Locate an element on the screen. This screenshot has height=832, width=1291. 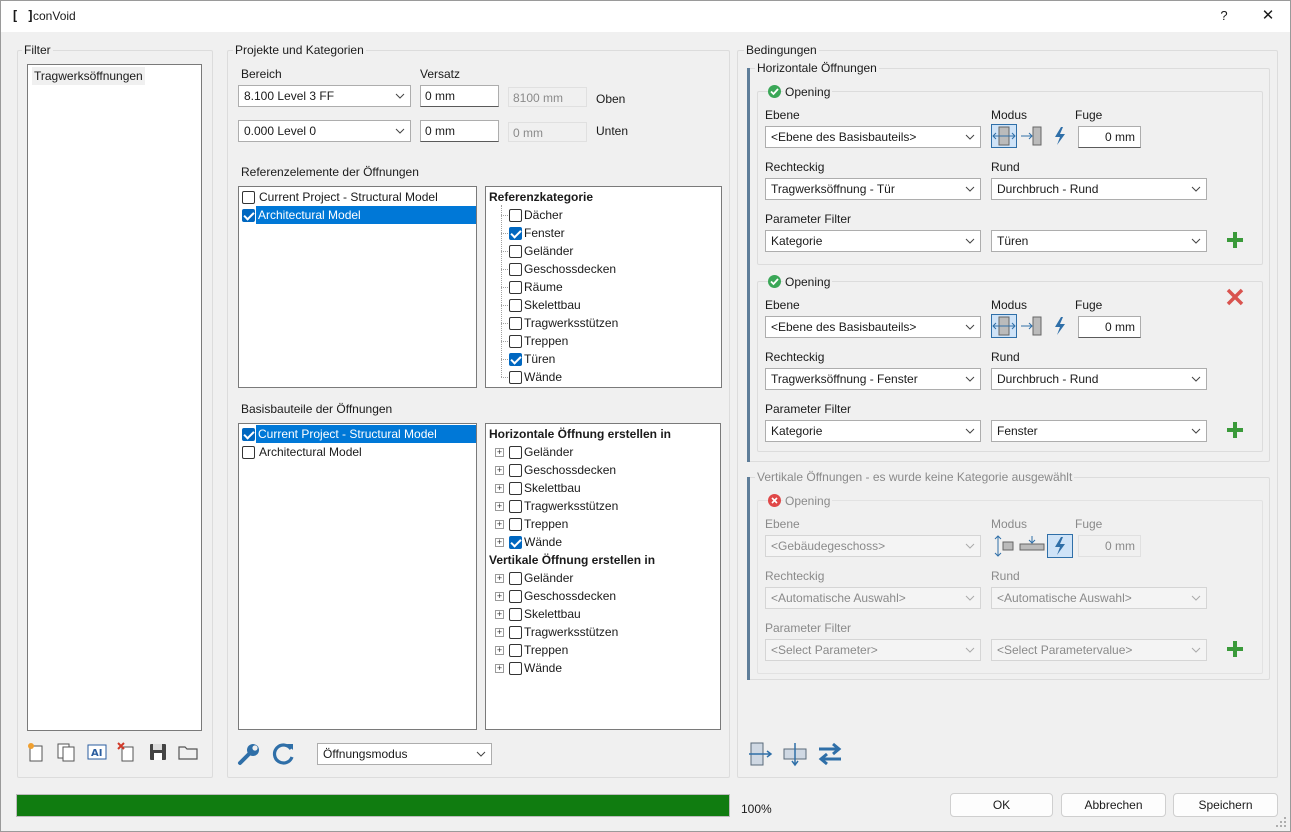
opening-mode-select: Öffnungsmodus is located at coordinates (404, 754).